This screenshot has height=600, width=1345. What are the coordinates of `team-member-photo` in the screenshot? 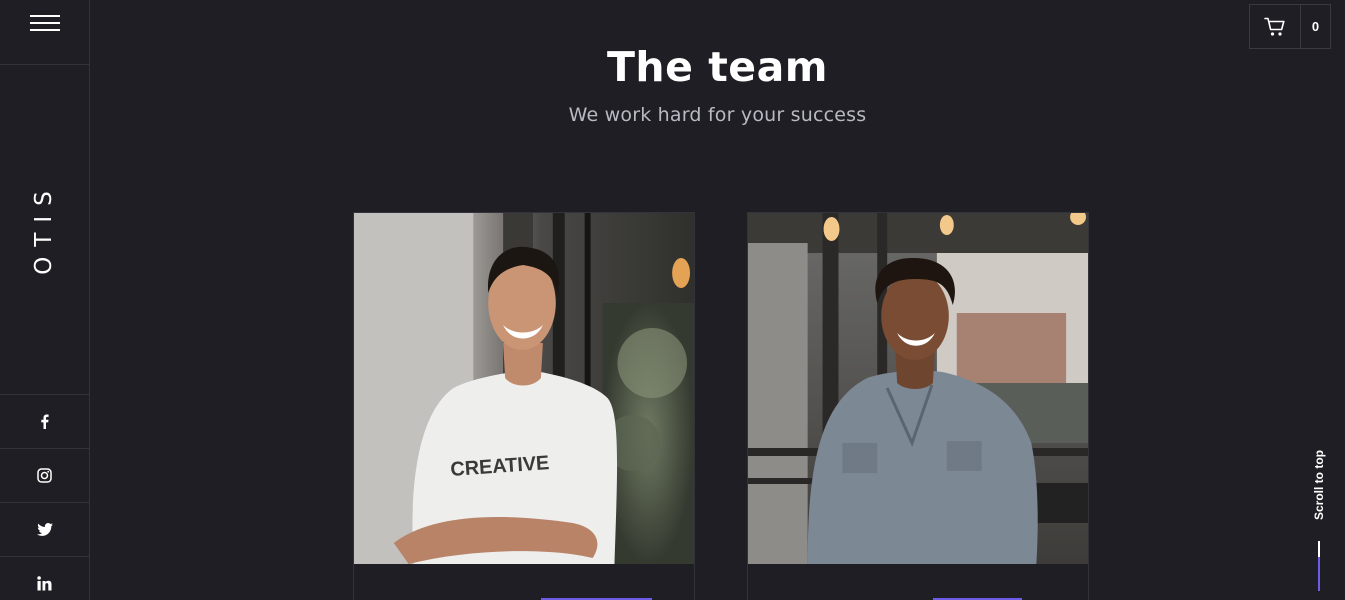 It's located at (918, 388).